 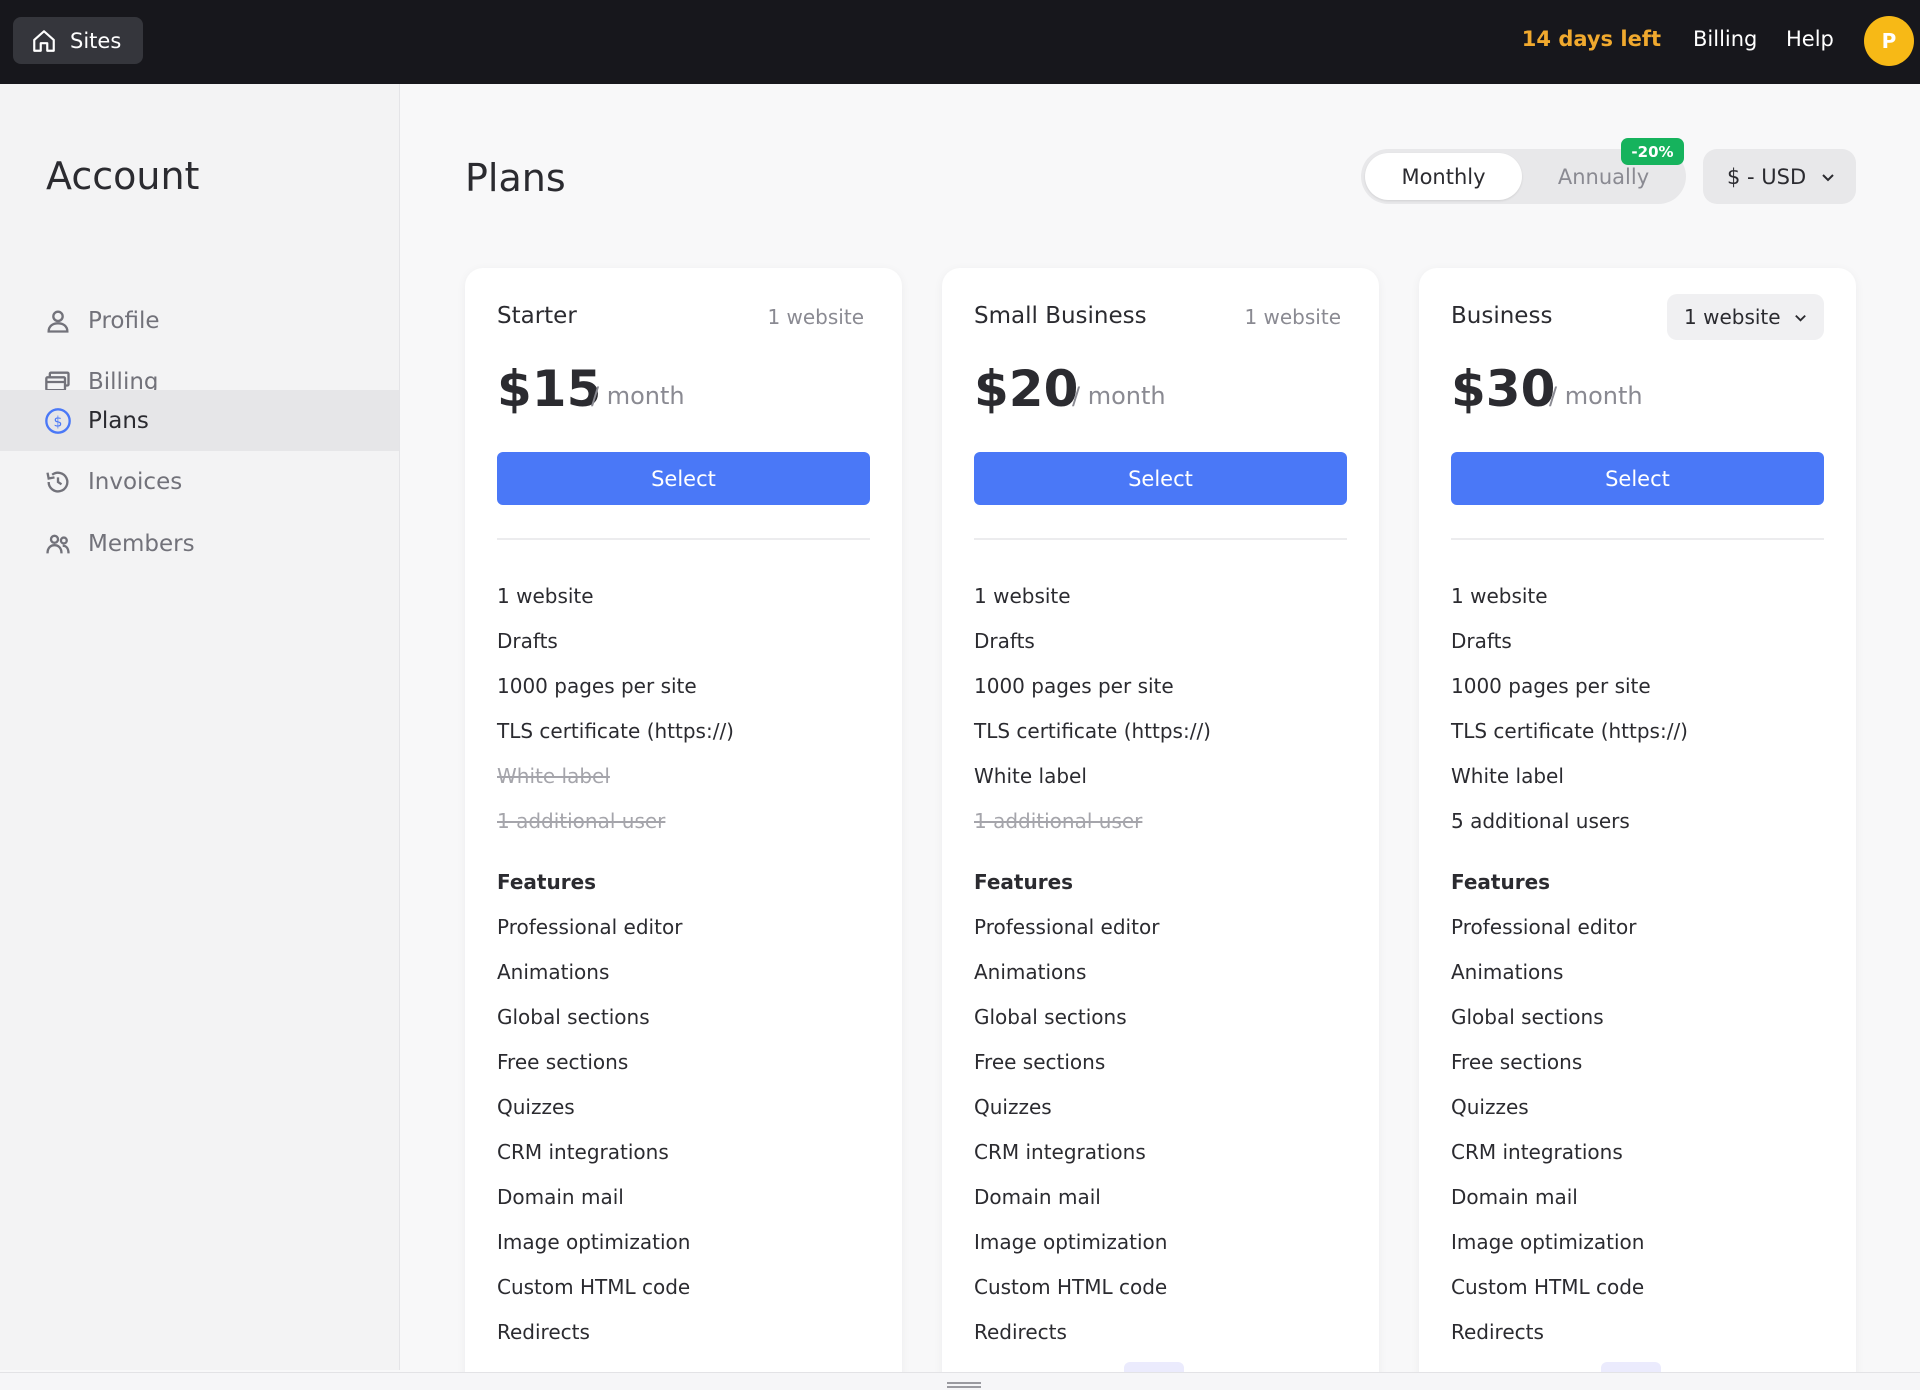 What do you see at coordinates (553, 776) in the screenshot?
I see `limit-item-excluded: White label` at bounding box center [553, 776].